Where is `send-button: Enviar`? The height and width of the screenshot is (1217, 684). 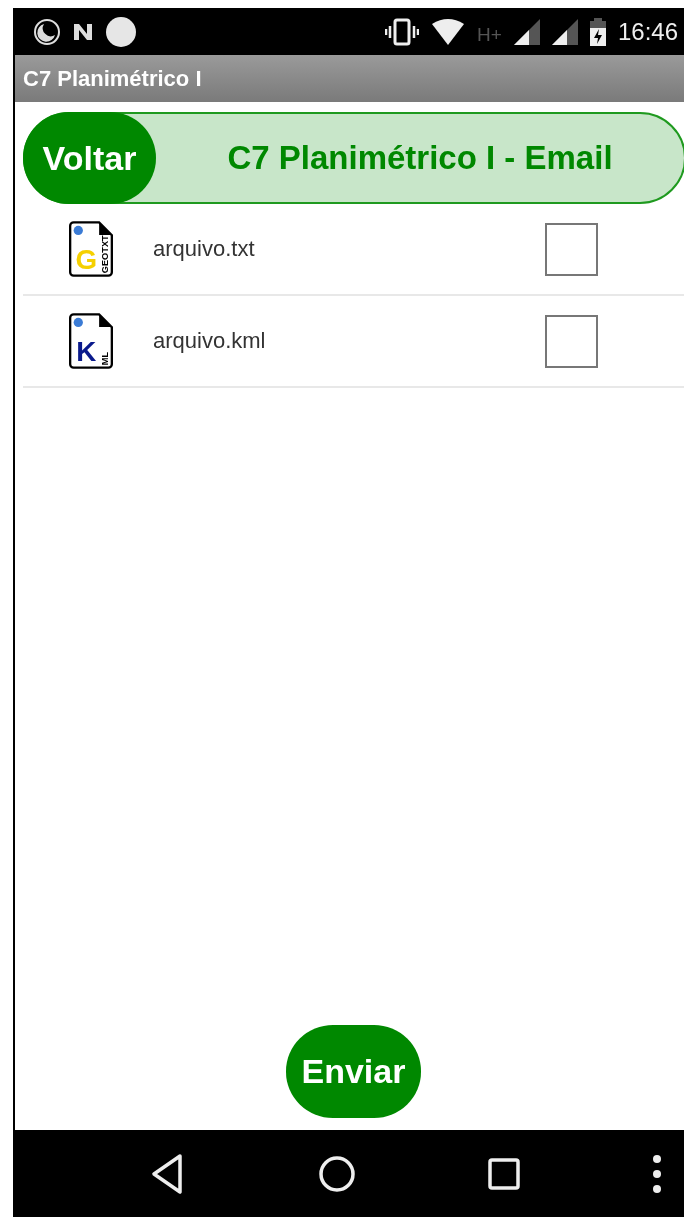 send-button: Enviar is located at coordinates (353, 1071).